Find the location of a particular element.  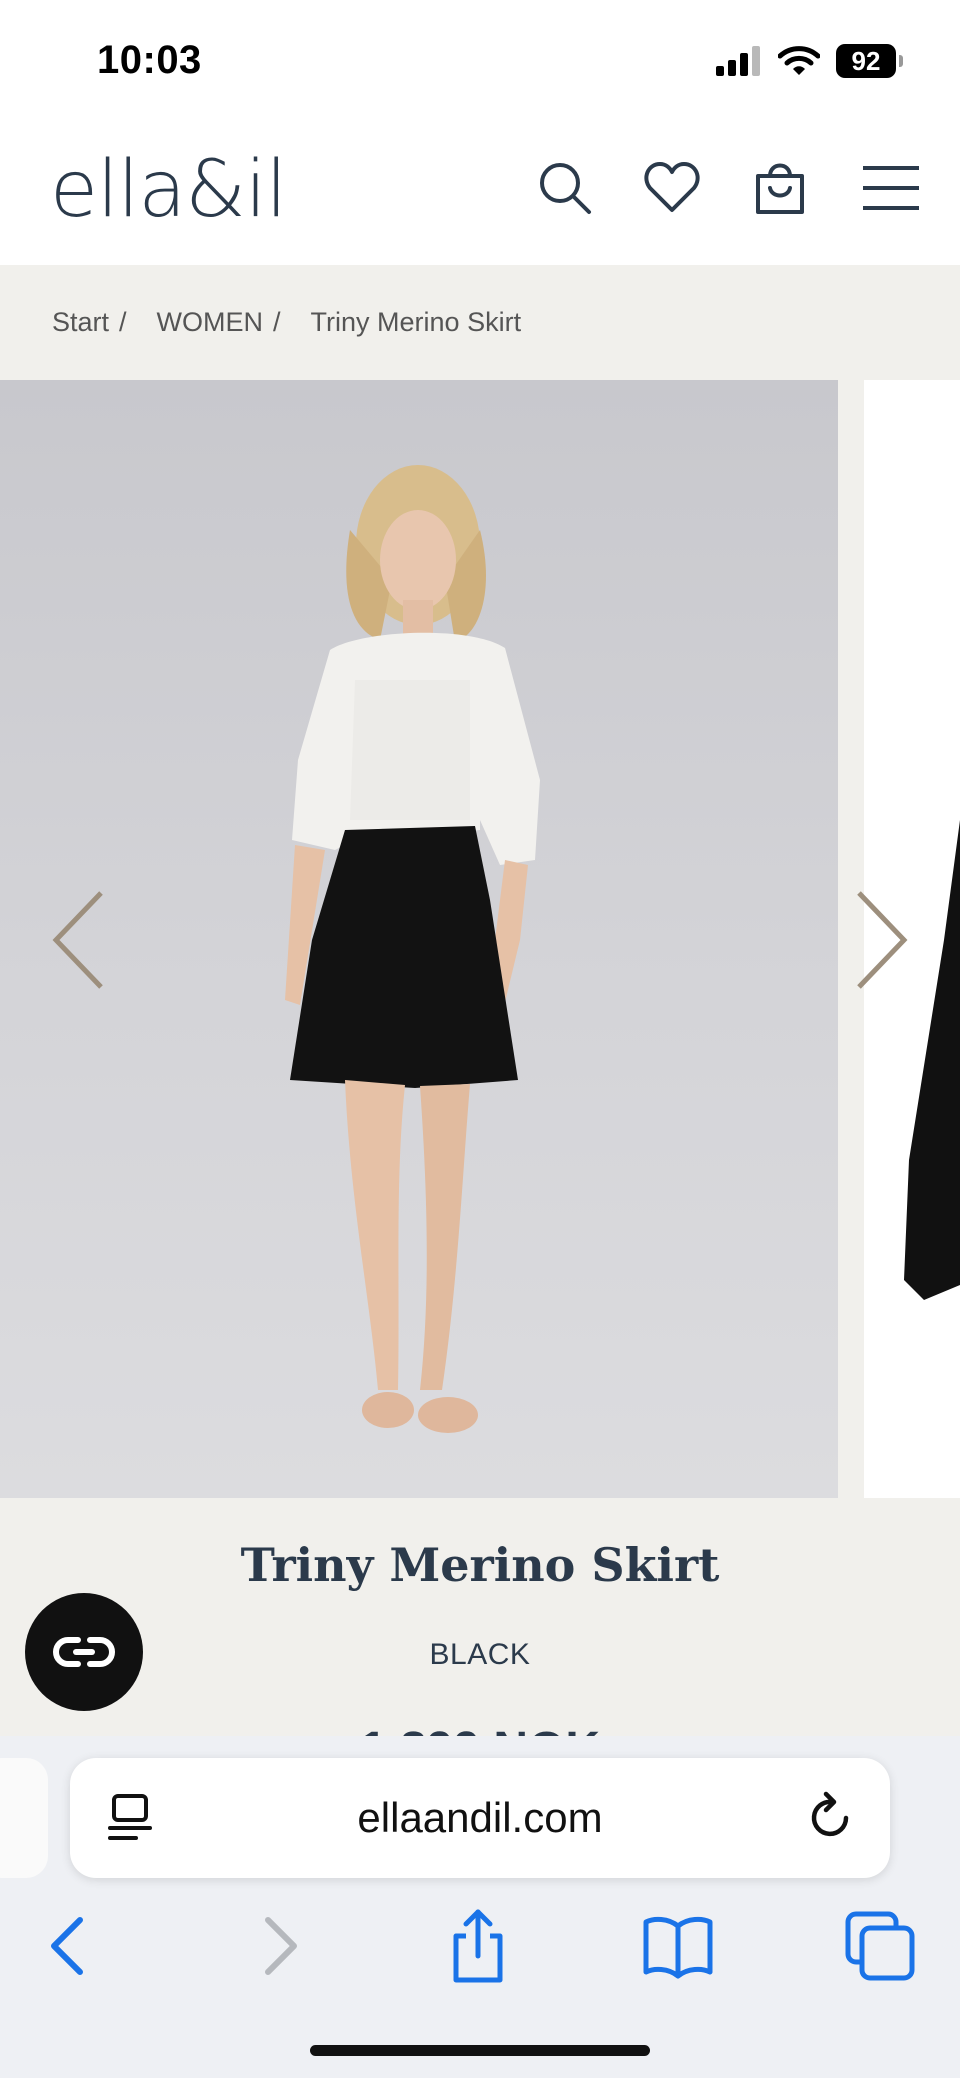

breadcrumb: Start / WOMEN / Triny Merino Skirt is located at coordinates (480, 322).